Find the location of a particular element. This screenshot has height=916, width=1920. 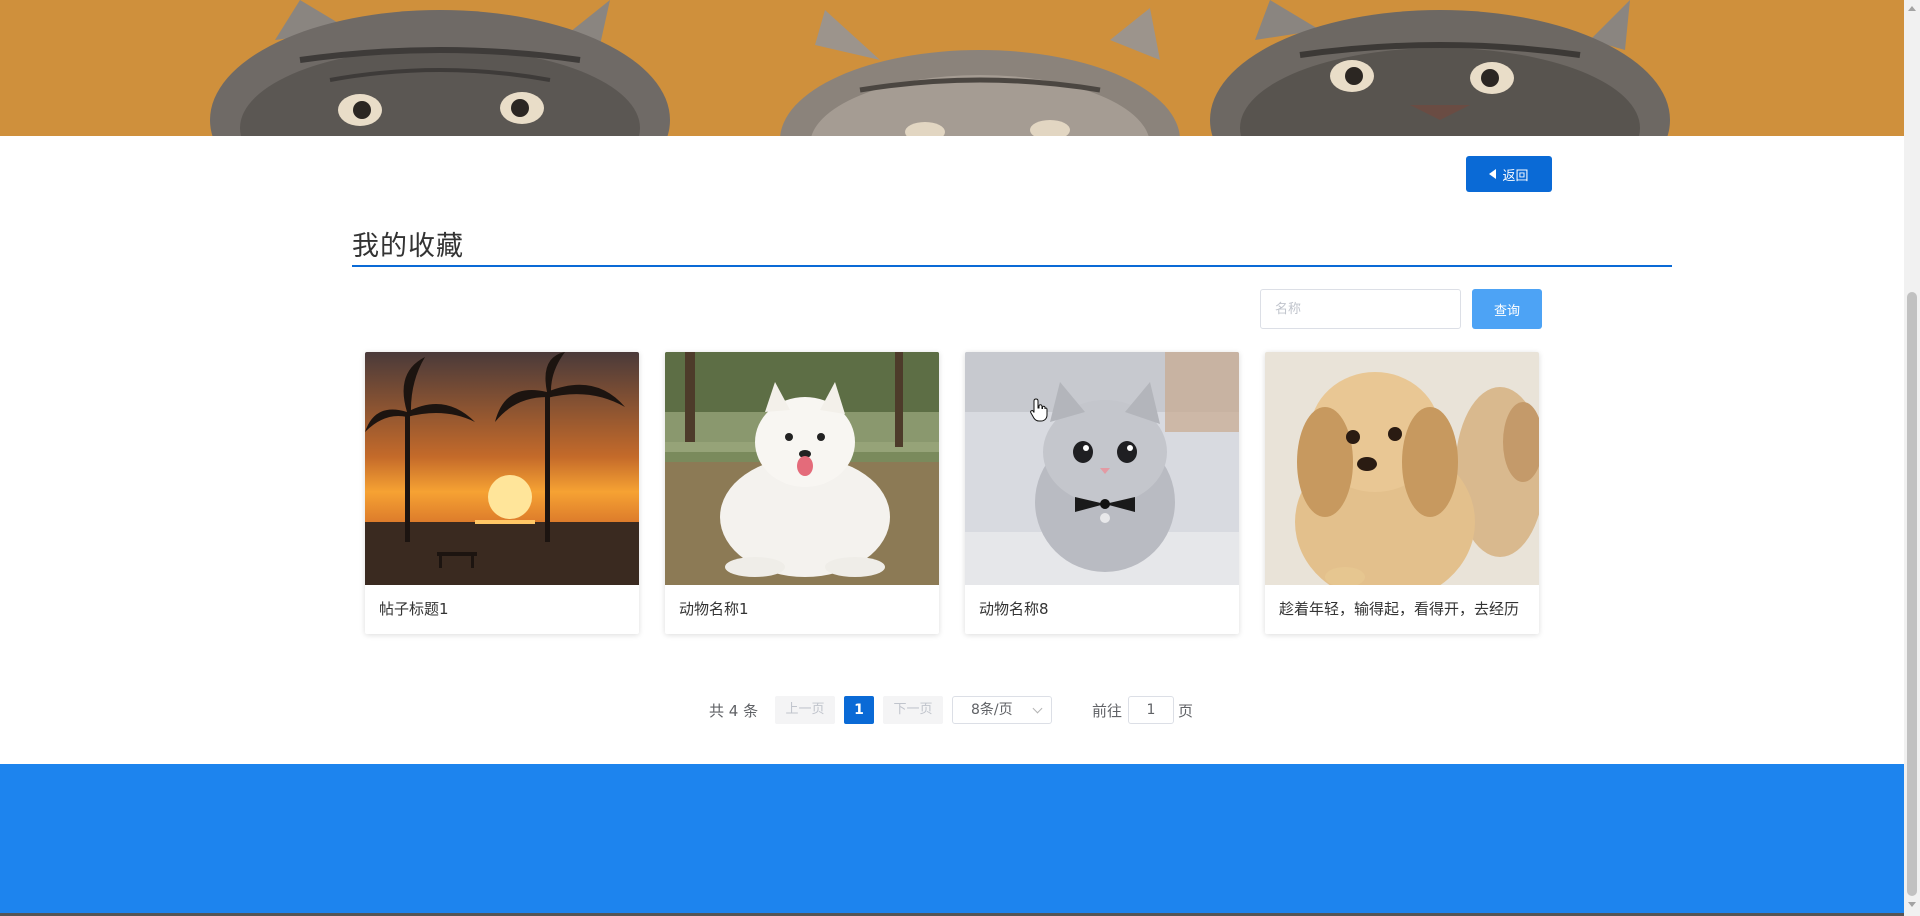

page-number-button: 1 is located at coordinates (859, 710).